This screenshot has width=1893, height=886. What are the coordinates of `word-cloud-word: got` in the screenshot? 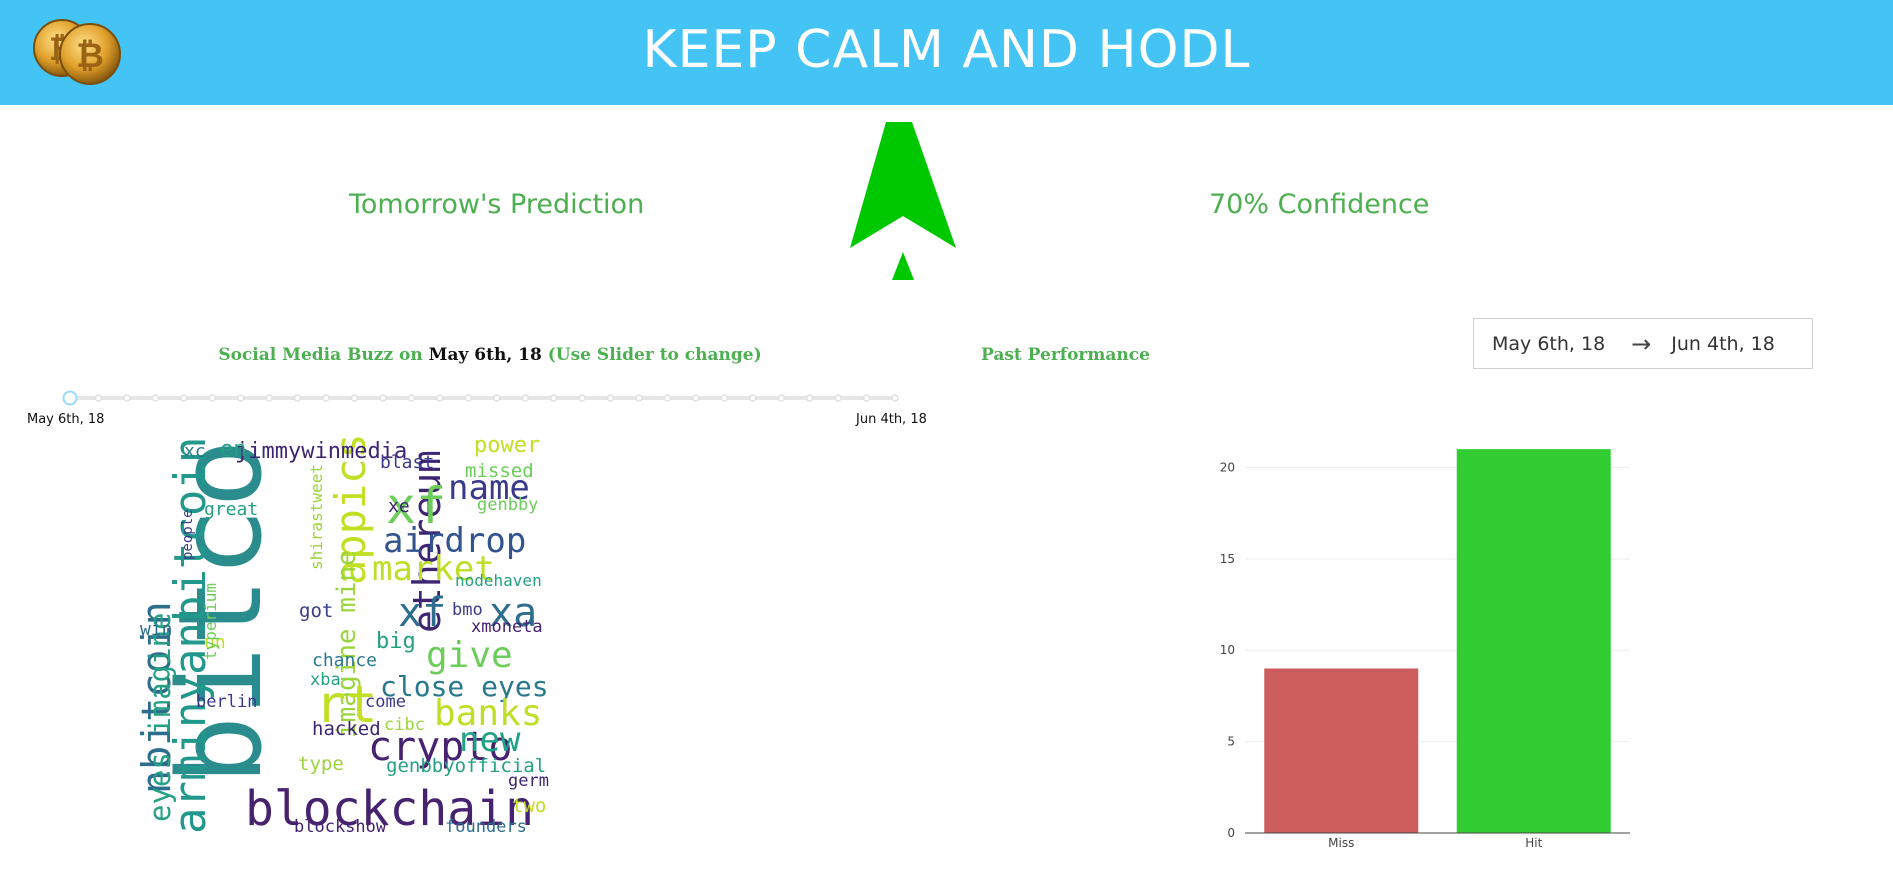 It's located at (316, 611).